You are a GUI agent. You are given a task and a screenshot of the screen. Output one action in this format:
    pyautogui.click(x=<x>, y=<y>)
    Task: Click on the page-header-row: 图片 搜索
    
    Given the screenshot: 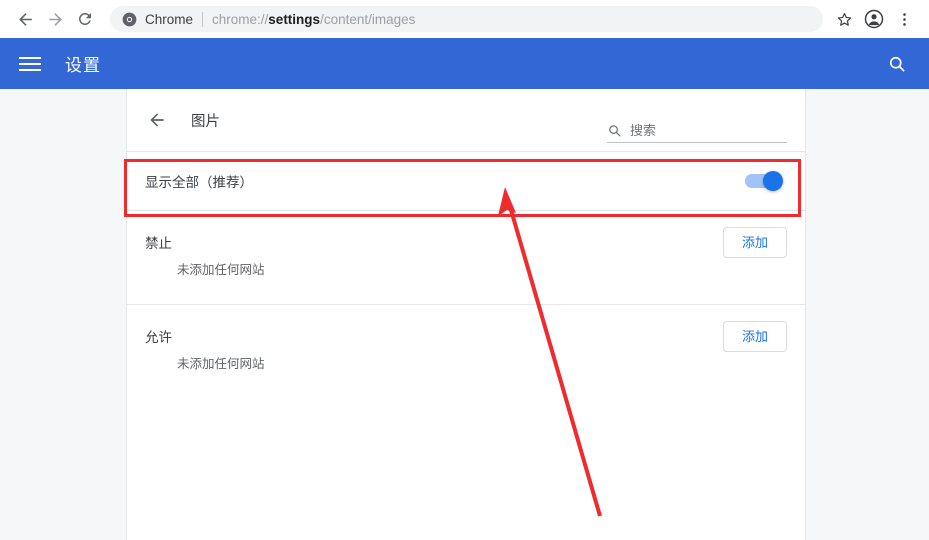 What is the action you would take?
    pyautogui.click(x=466, y=120)
    